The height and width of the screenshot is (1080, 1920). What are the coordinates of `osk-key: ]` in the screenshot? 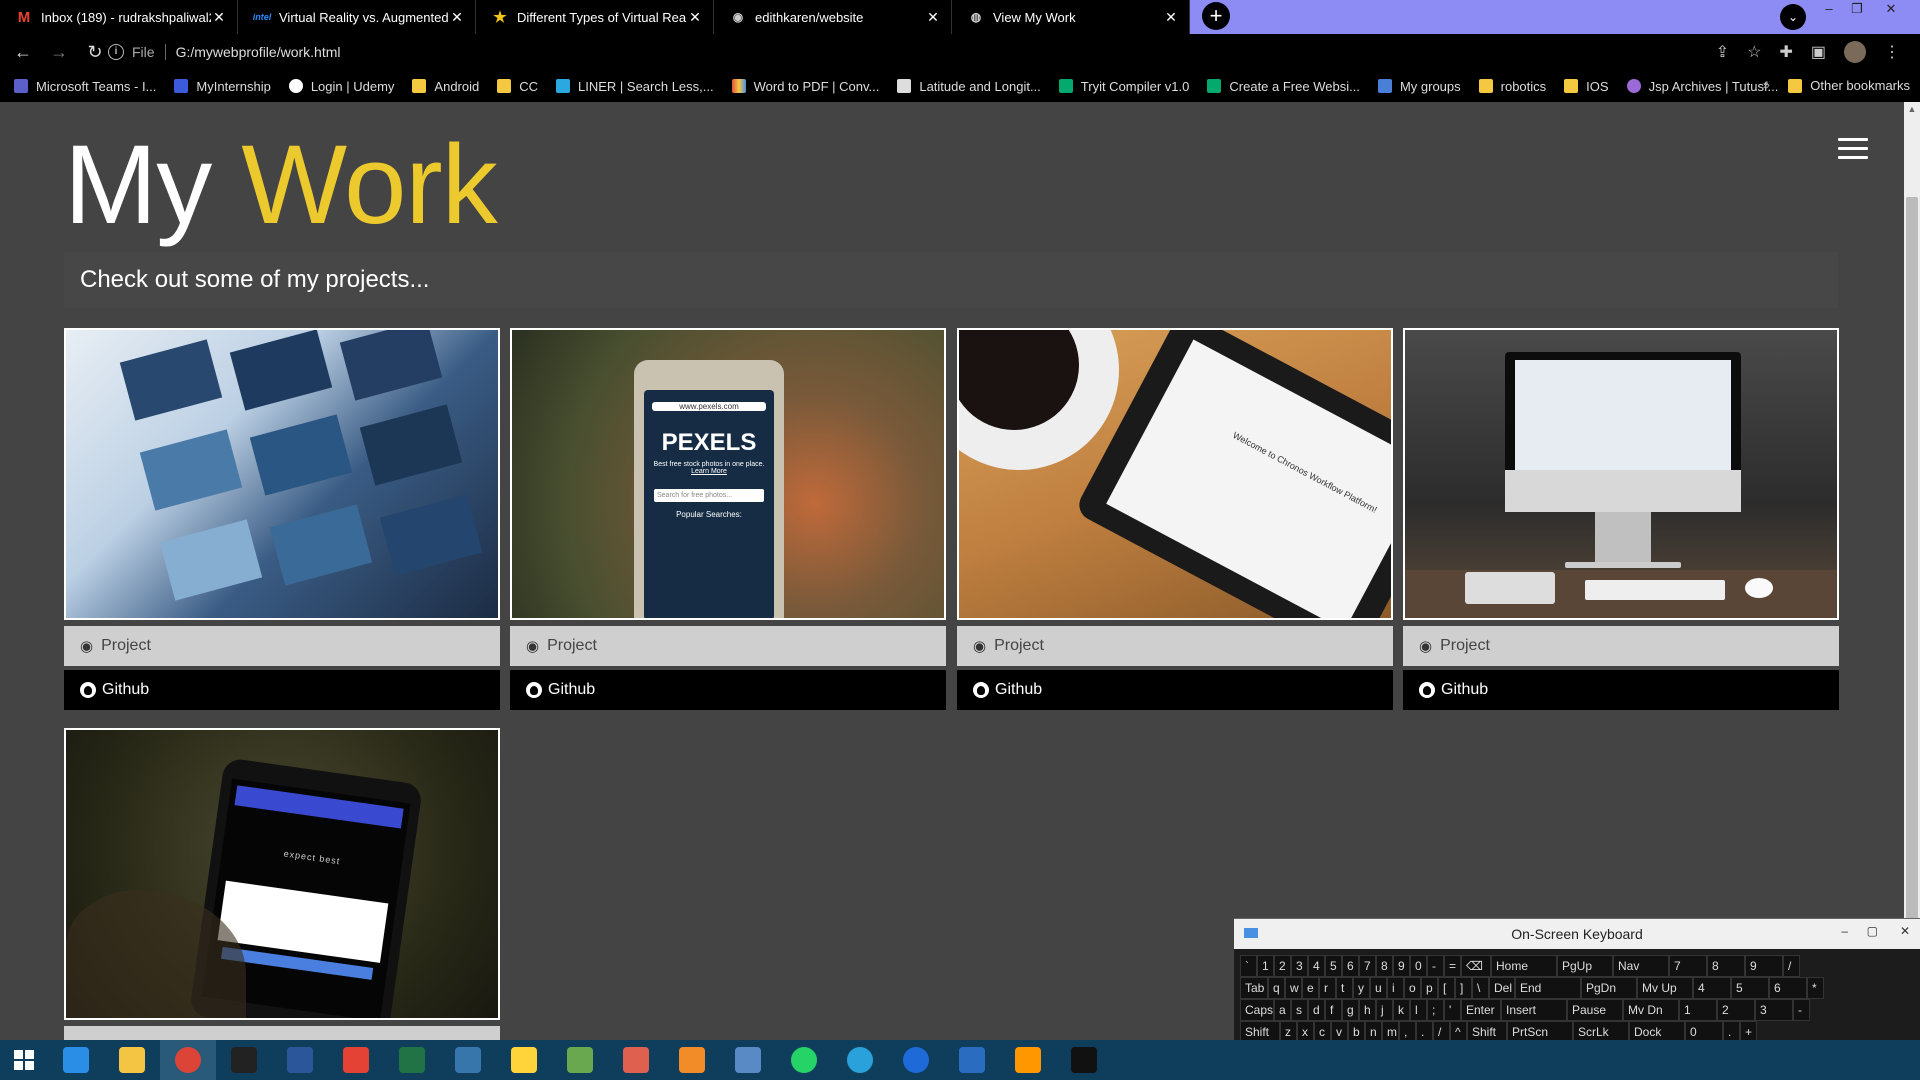 It's located at (1463, 988).